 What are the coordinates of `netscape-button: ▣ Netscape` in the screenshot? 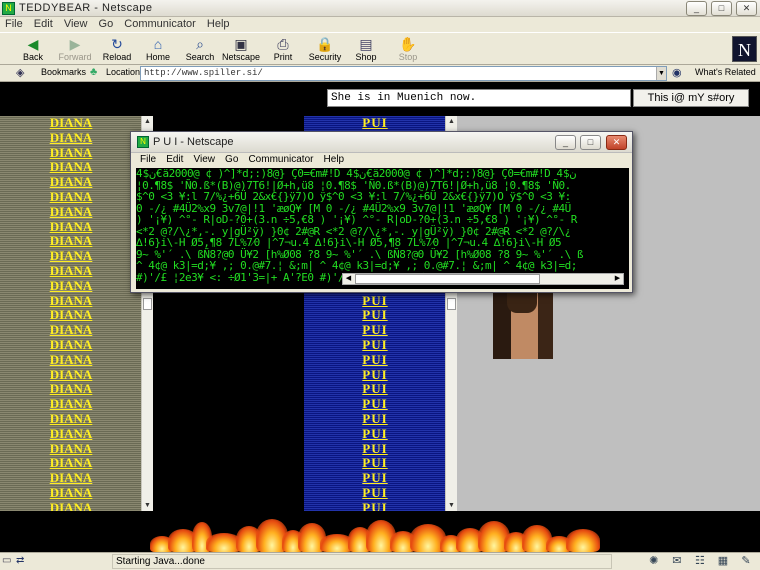 It's located at (241, 49).